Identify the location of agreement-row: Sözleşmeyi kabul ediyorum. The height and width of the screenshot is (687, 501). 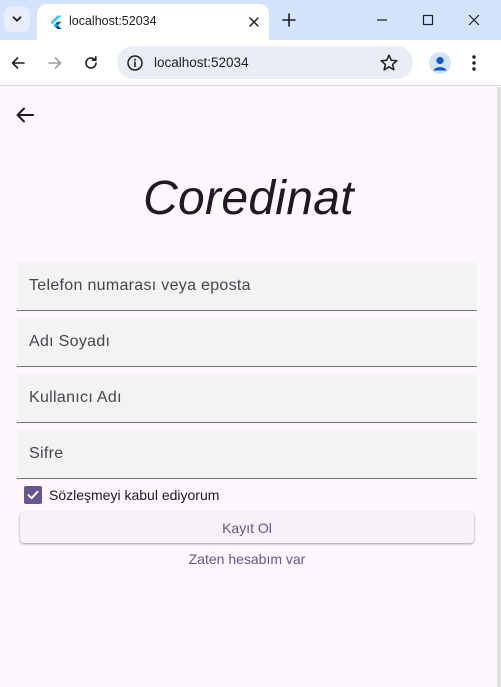
(174, 495).